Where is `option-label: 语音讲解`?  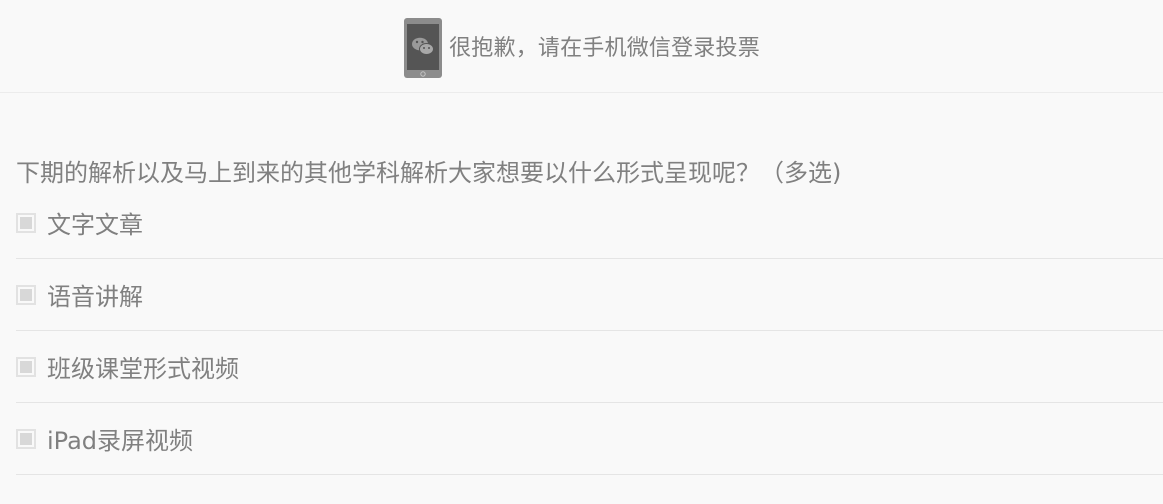 option-label: 语音讲解 is located at coordinates (95, 297).